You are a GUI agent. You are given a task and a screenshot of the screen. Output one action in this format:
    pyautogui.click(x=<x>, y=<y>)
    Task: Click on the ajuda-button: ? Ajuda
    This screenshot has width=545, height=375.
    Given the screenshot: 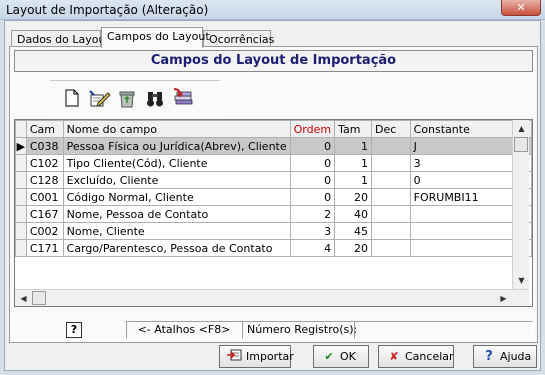 What is the action you would take?
    pyautogui.click(x=505, y=356)
    